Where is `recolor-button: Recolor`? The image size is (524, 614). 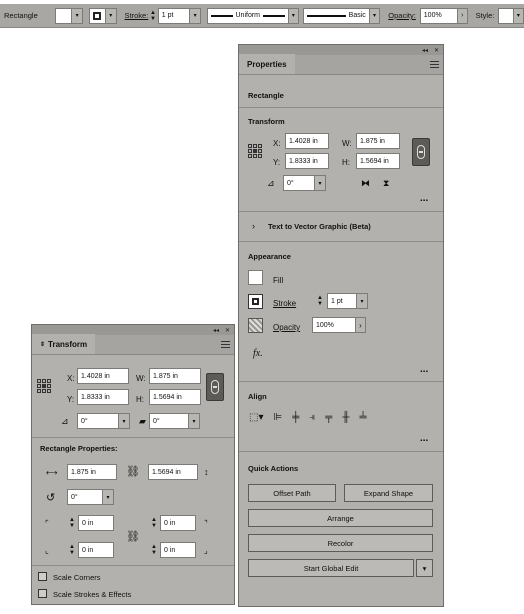
recolor-button: Recolor is located at coordinates (340, 543).